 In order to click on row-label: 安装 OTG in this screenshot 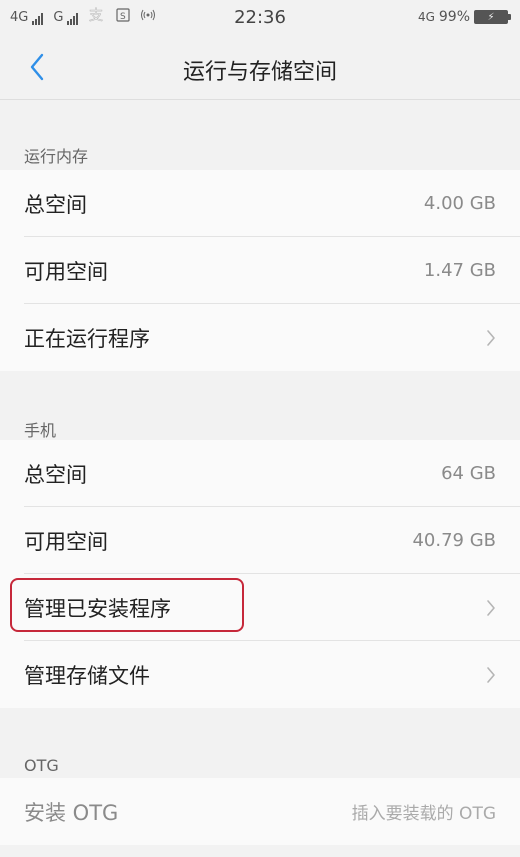, I will do `click(71, 812)`.